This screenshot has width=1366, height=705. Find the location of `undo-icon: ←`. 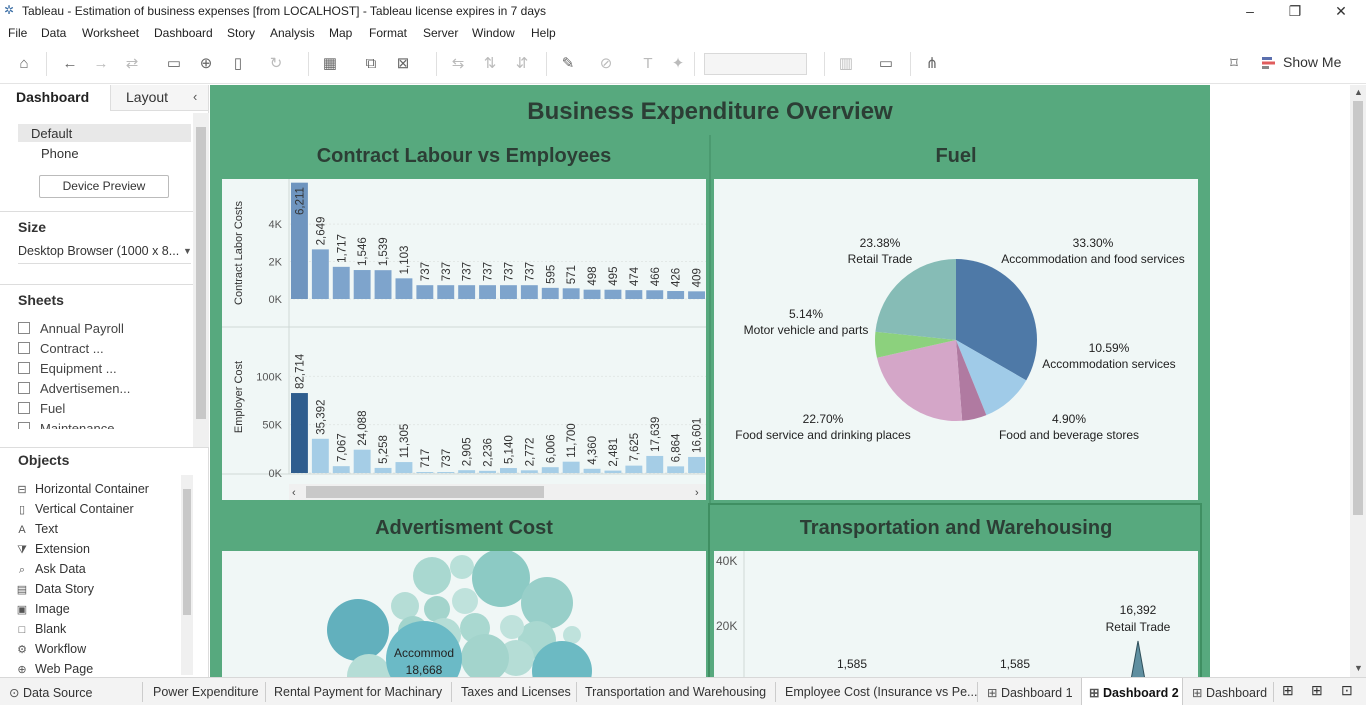

undo-icon: ← is located at coordinates (70, 64).